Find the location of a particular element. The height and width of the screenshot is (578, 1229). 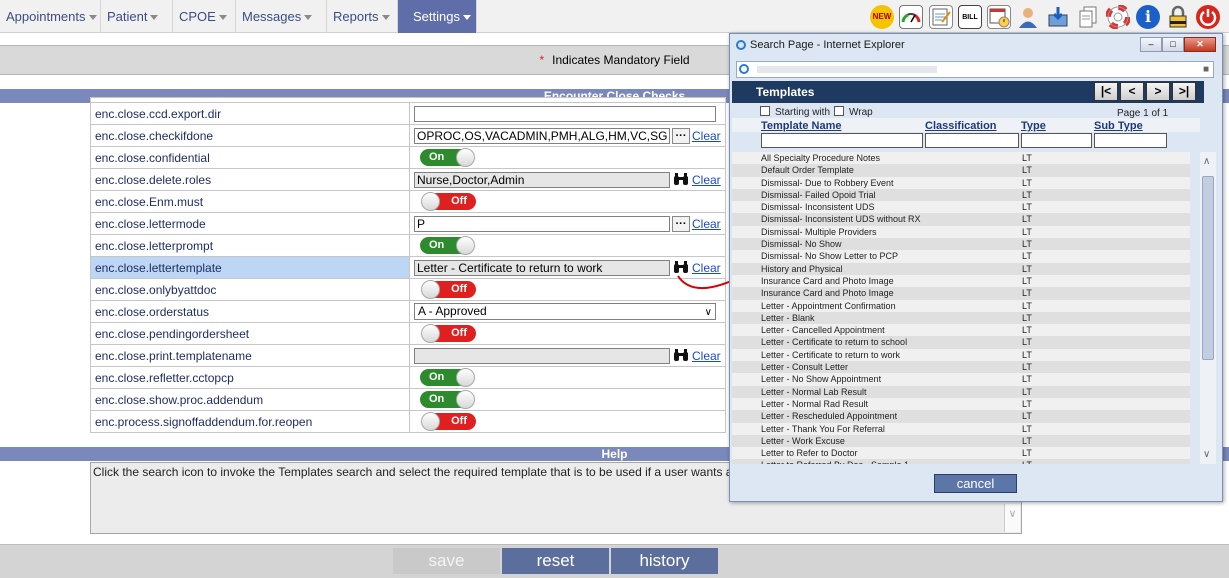

template-row: Letter - Normal Rad Result LT is located at coordinates (961, 404).